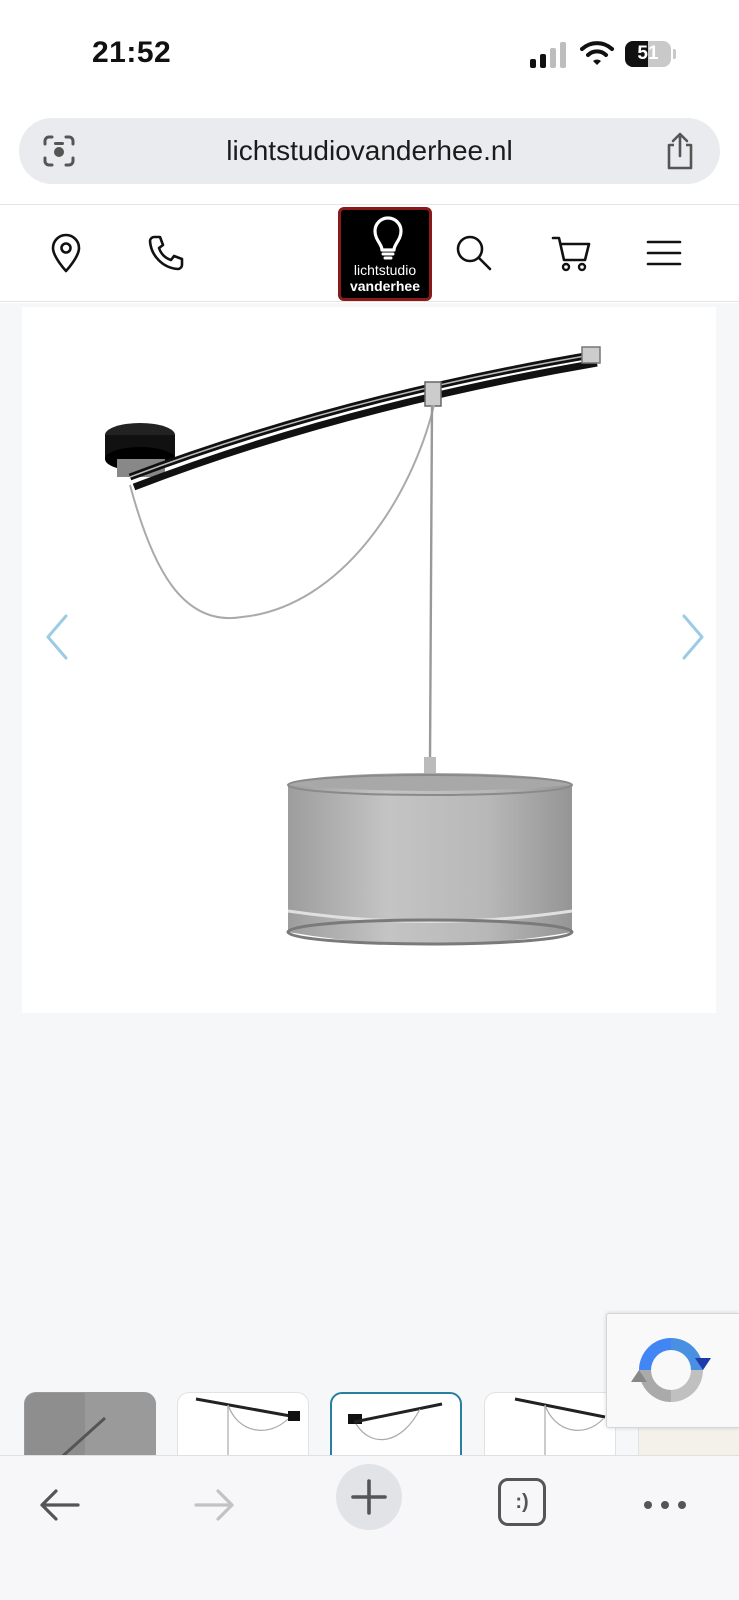  What do you see at coordinates (59, 151) in the screenshot?
I see `visual-search-icon` at bounding box center [59, 151].